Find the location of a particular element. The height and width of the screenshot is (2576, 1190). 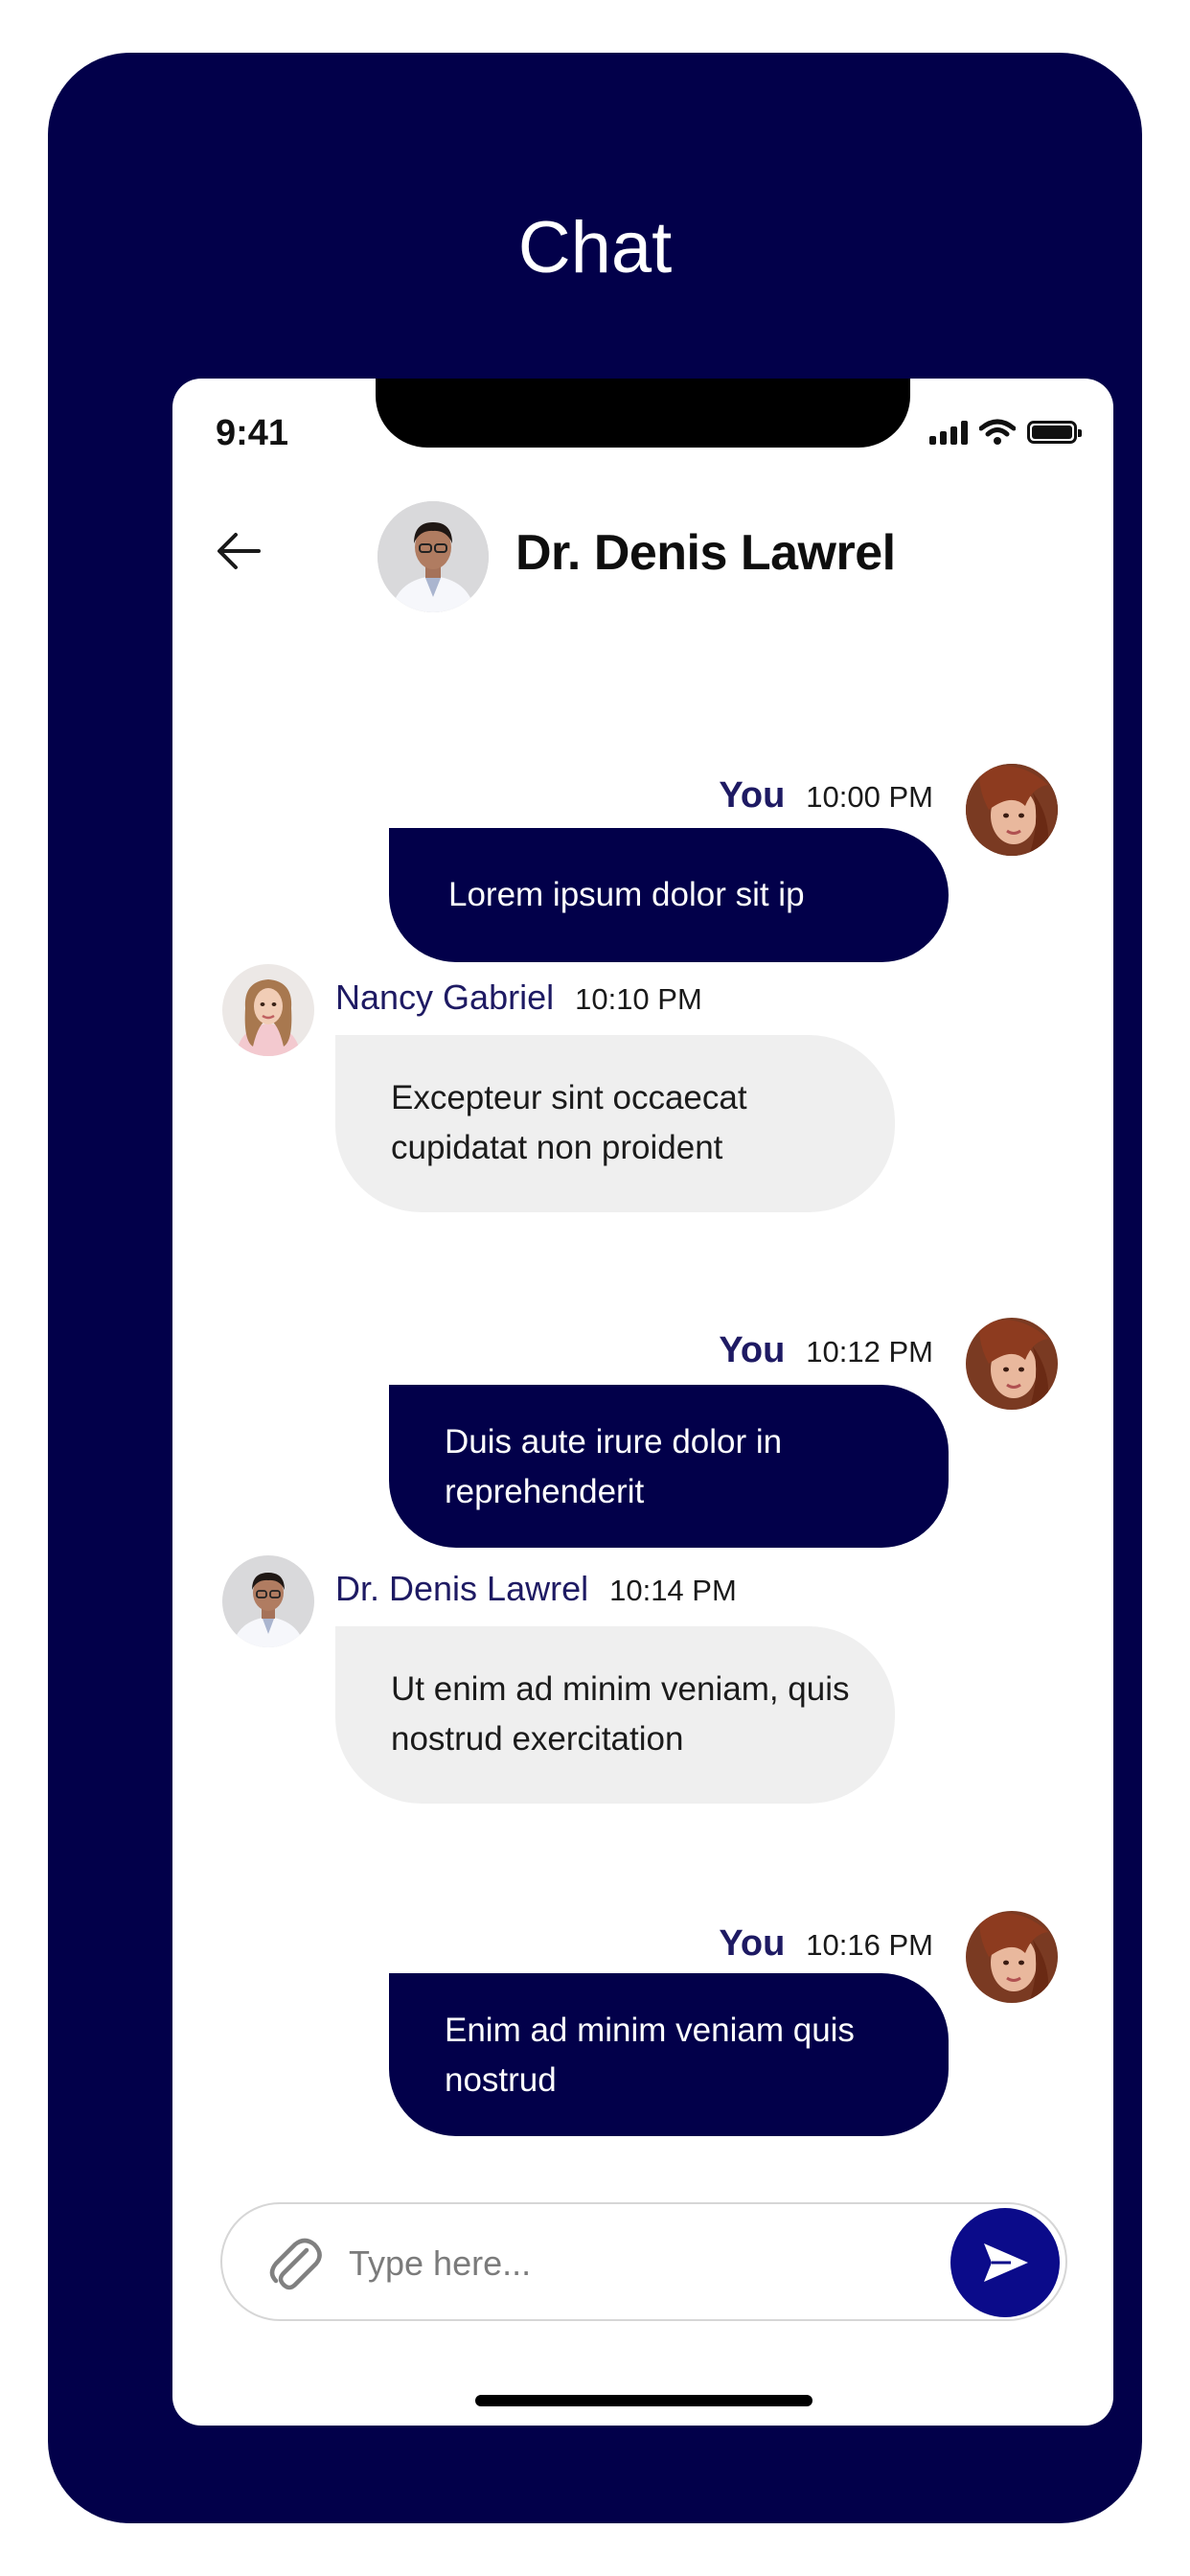

message-meta: You 10:12 PM is located at coordinates (826, 1350).